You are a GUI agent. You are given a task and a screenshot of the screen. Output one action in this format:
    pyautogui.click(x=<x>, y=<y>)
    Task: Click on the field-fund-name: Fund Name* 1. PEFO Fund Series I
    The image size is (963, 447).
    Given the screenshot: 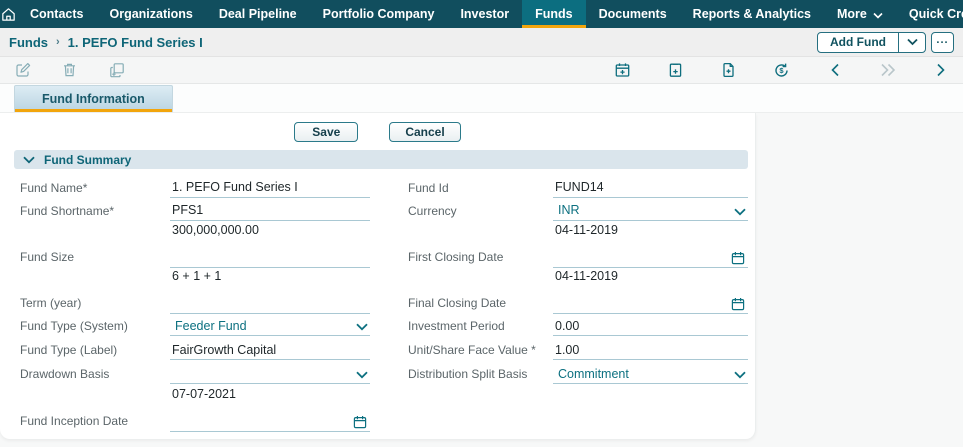 What is the action you would take?
    pyautogui.click(x=195, y=187)
    